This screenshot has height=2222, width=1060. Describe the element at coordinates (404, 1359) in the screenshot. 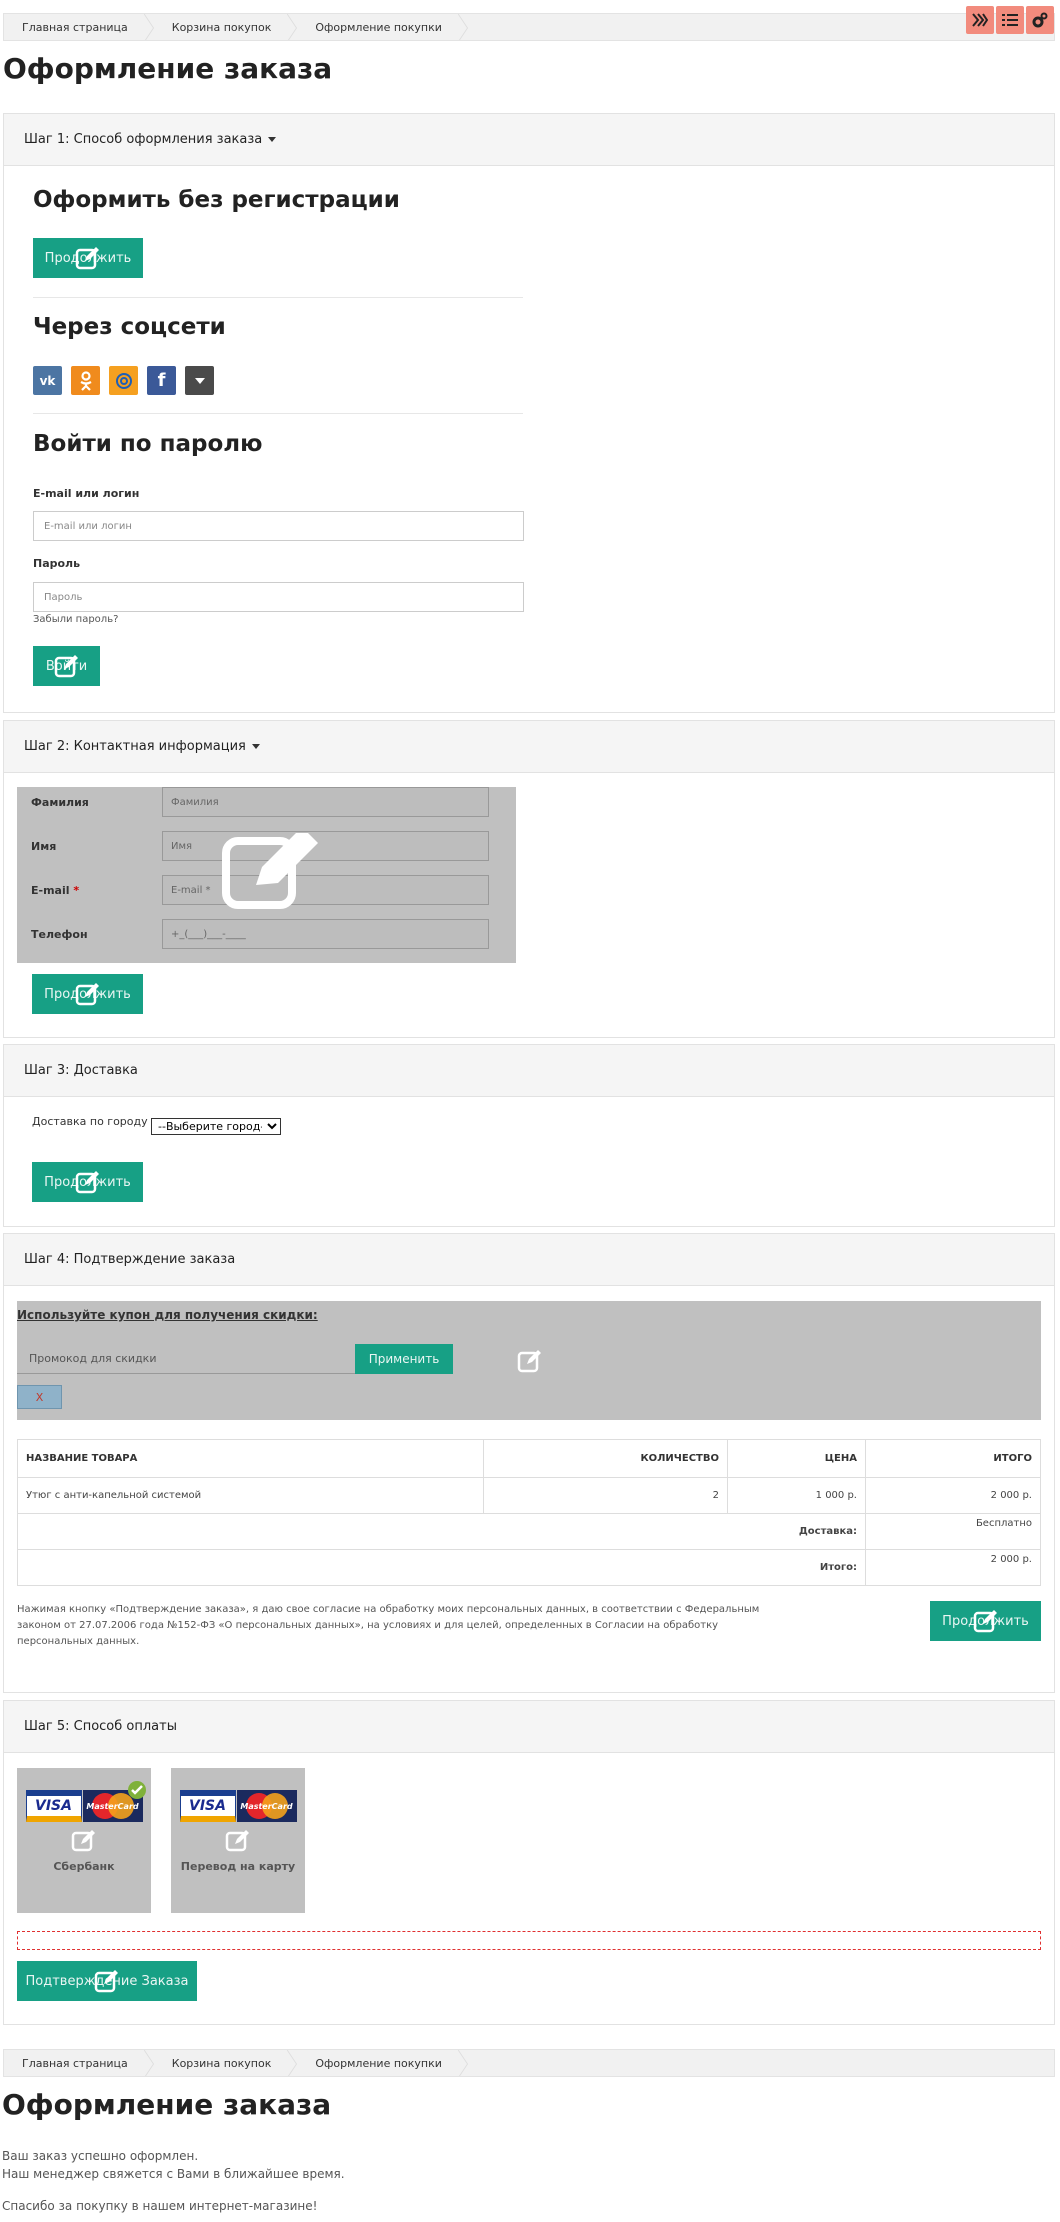

I see `apply-coupon-button: Применить` at that location.